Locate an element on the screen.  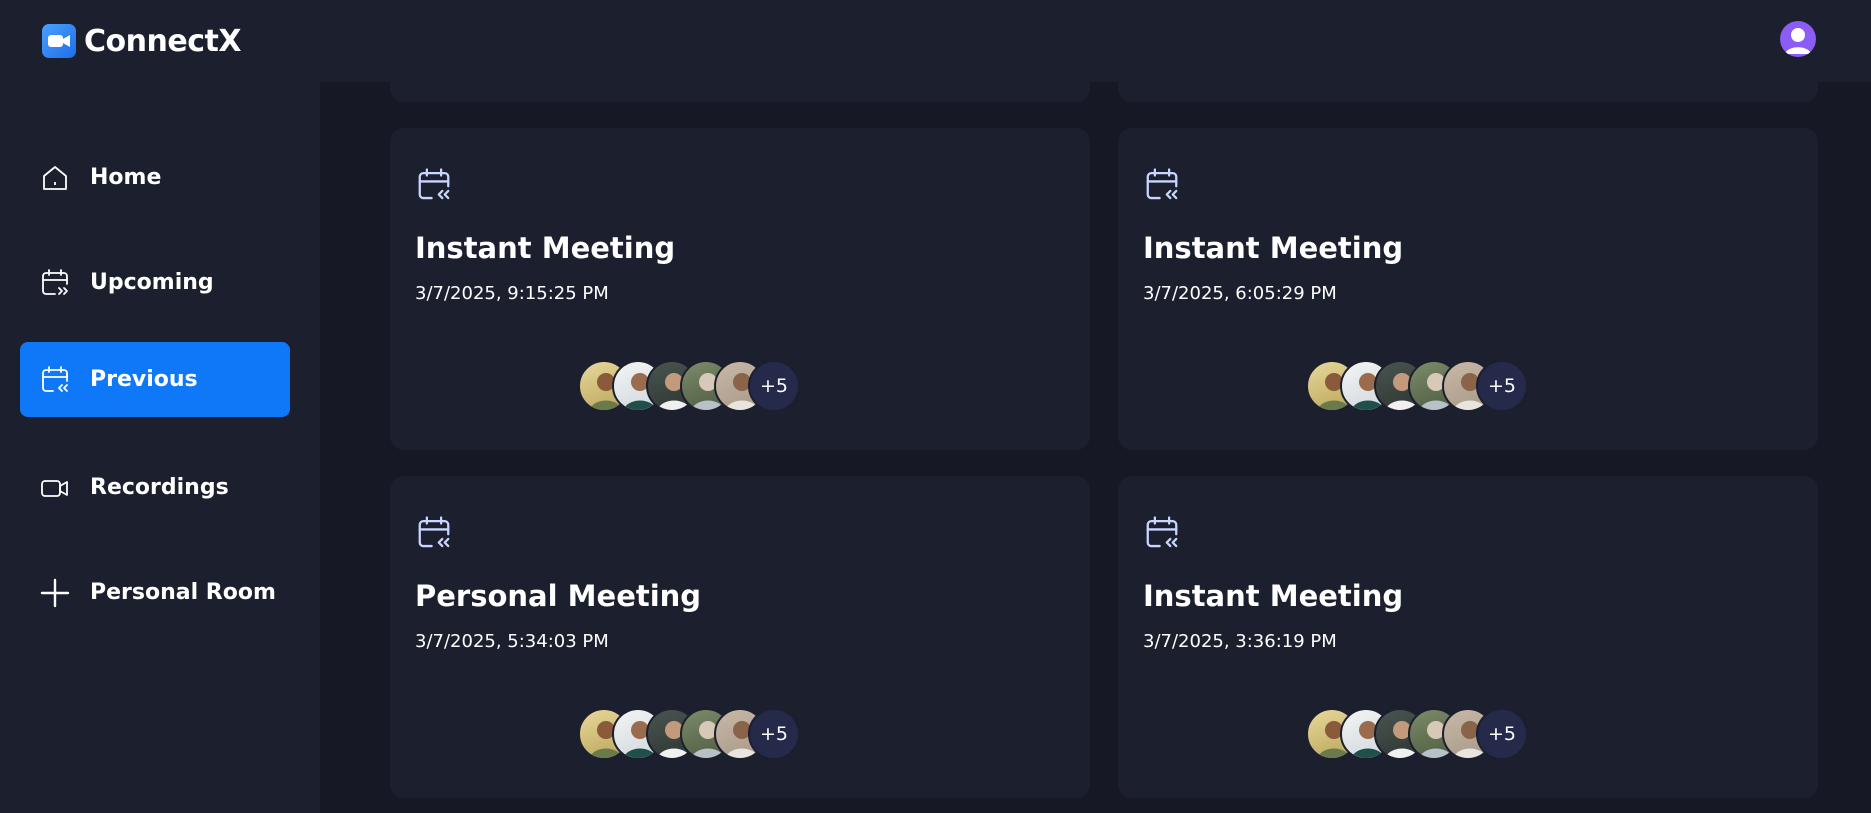
user-icon is located at coordinates (1798, 41).